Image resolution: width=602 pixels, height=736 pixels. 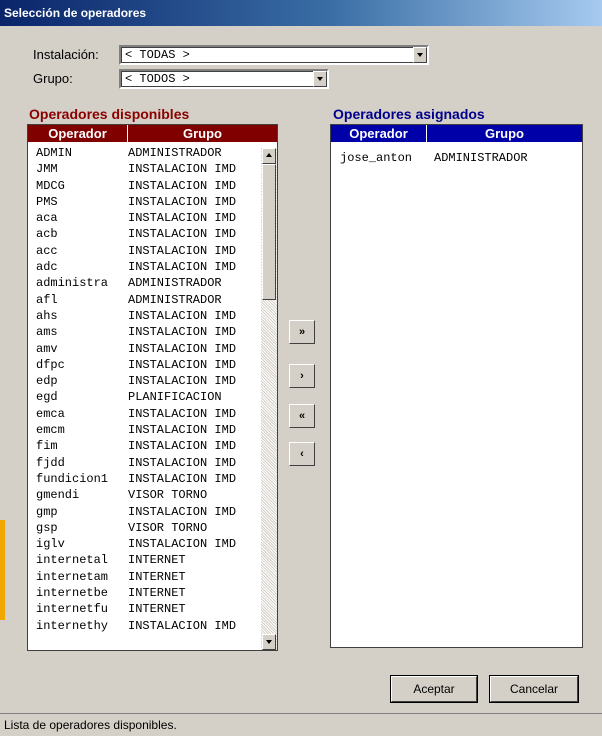 What do you see at coordinates (72, 560) in the screenshot?
I see `operador-cell: internetal` at bounding box center [72, 560].